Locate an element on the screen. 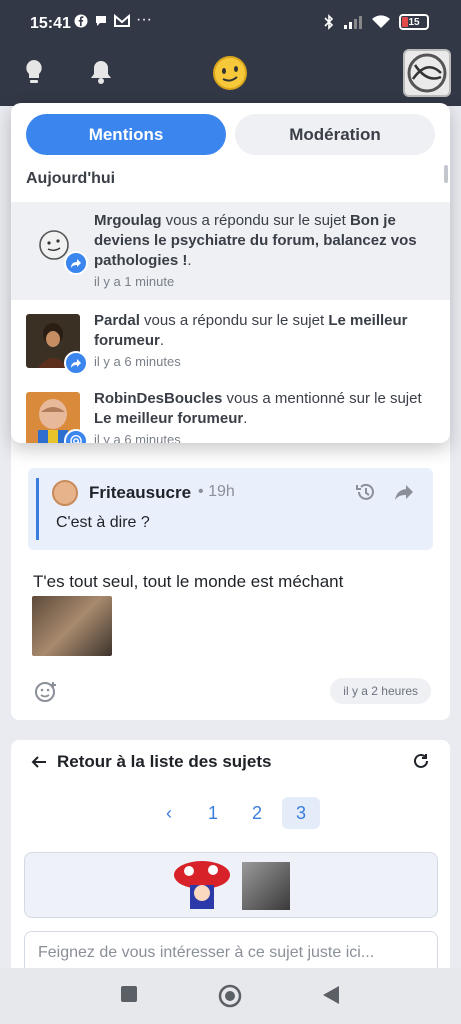 The image size is (461, 1024). home-icon is located at coordinates (230, 996).